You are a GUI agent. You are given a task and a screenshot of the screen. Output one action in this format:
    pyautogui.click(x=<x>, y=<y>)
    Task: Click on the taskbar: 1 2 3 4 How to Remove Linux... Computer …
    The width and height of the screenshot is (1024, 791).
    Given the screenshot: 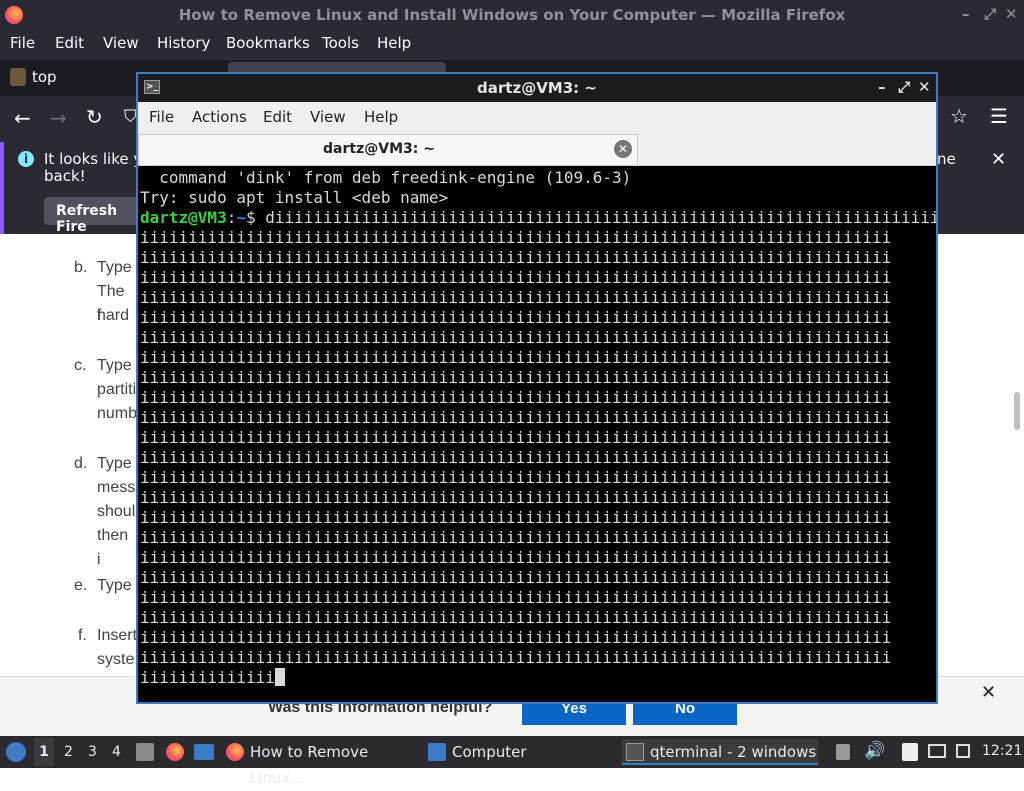 What is the action you would take?
    pyautogui.click(x=512, y=761)
    